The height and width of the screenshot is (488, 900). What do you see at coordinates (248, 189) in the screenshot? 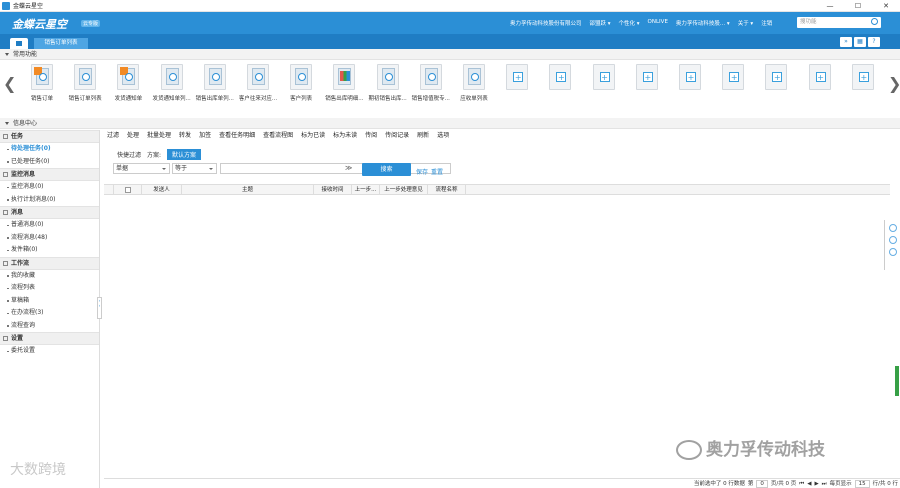
I see `col-subject: 主题` at bounding box center [248, 189].